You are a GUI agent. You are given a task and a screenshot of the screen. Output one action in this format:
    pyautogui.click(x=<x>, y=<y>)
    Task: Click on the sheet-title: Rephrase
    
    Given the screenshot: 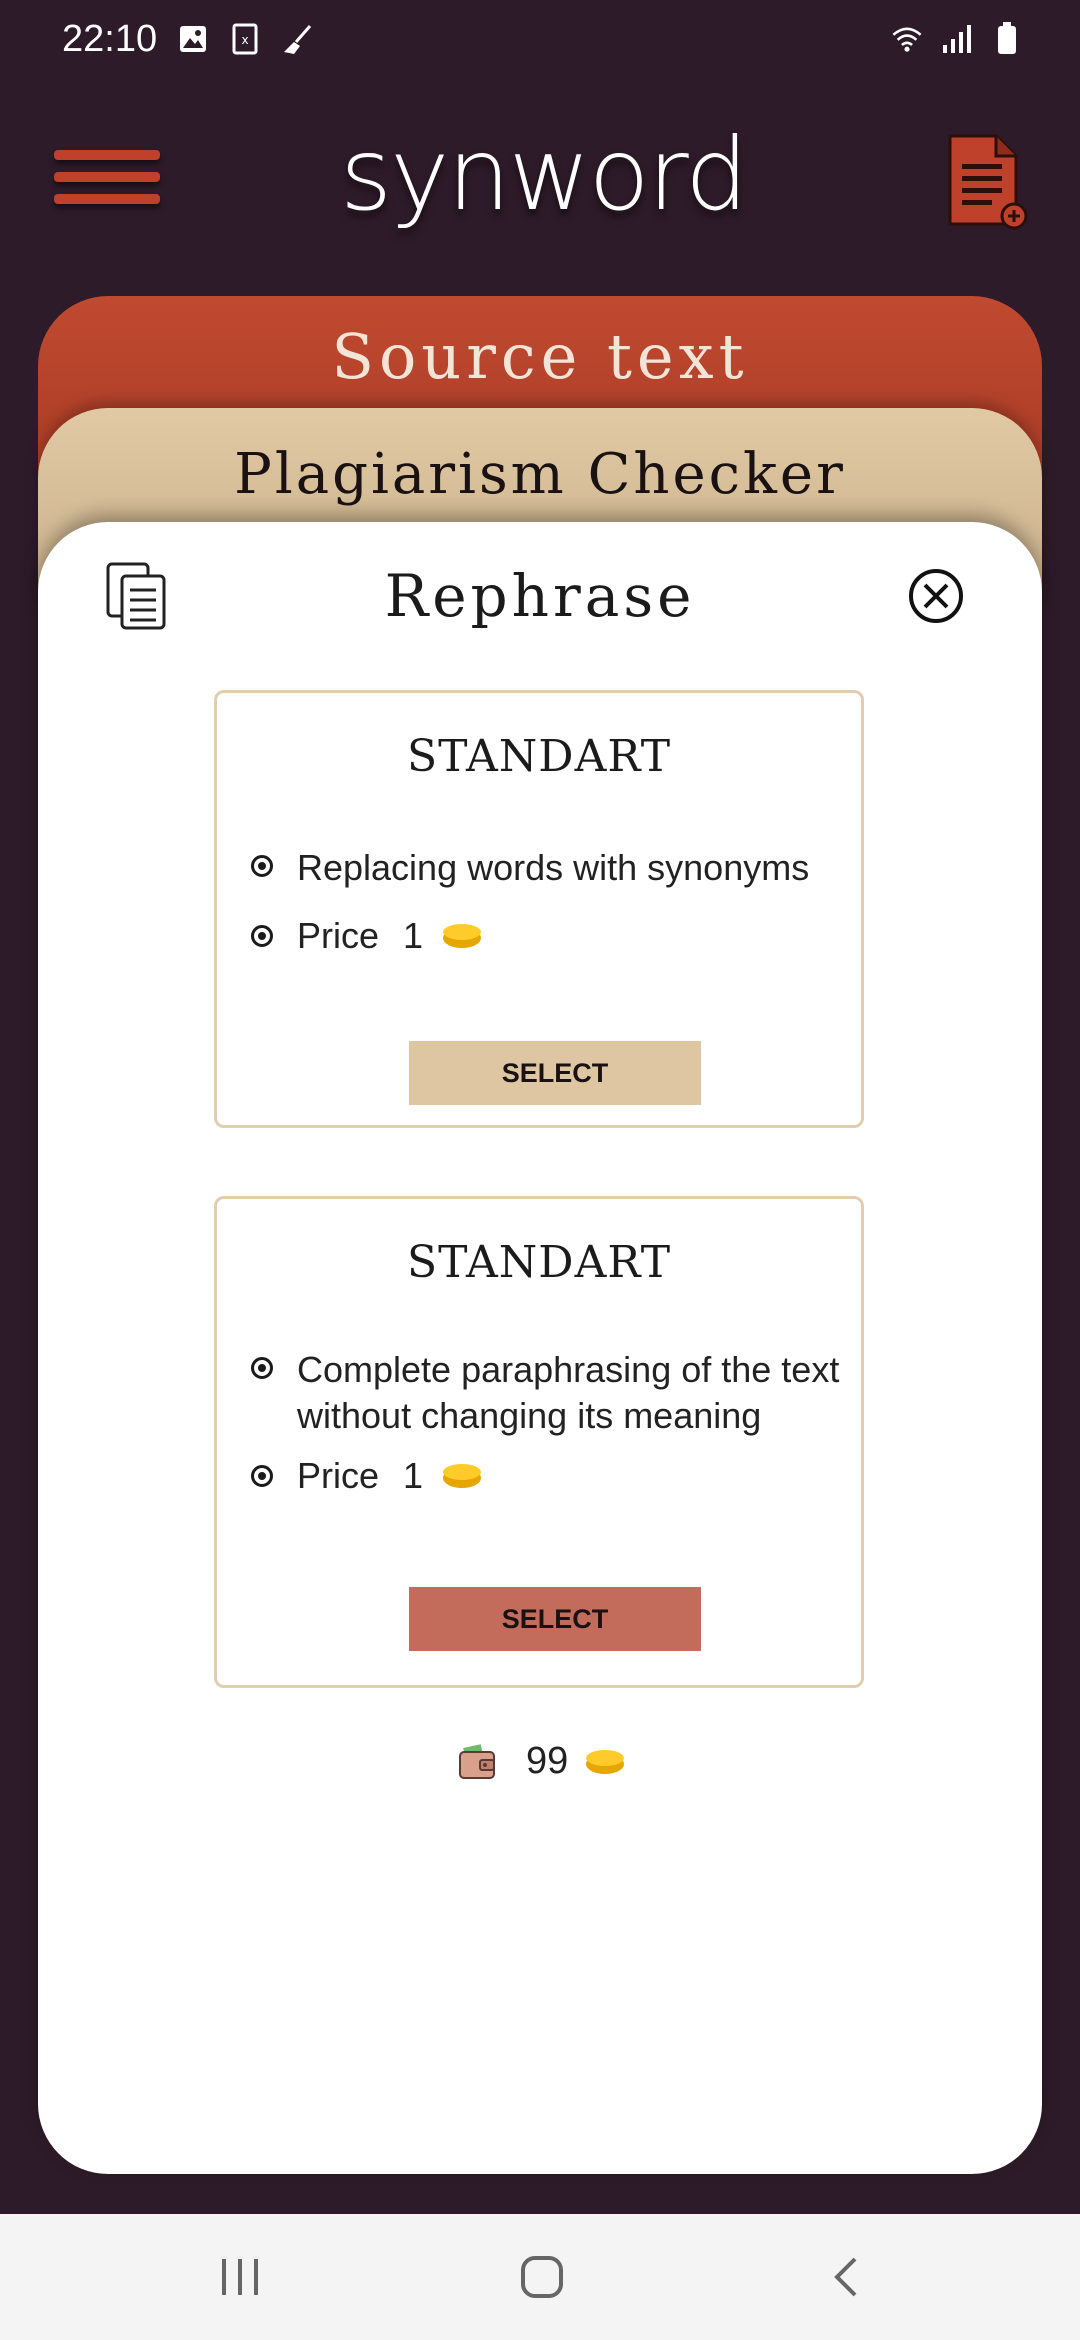 What is the action you would take?
    pyautogui.click(x=540, y=596)
    